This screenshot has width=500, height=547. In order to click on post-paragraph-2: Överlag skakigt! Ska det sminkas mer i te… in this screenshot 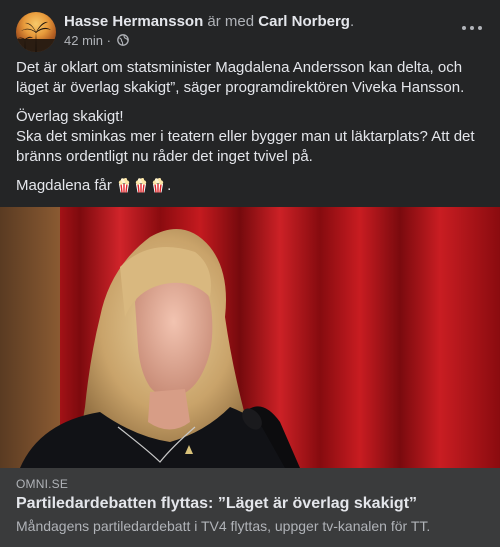, I will do `click(251, 137)`.